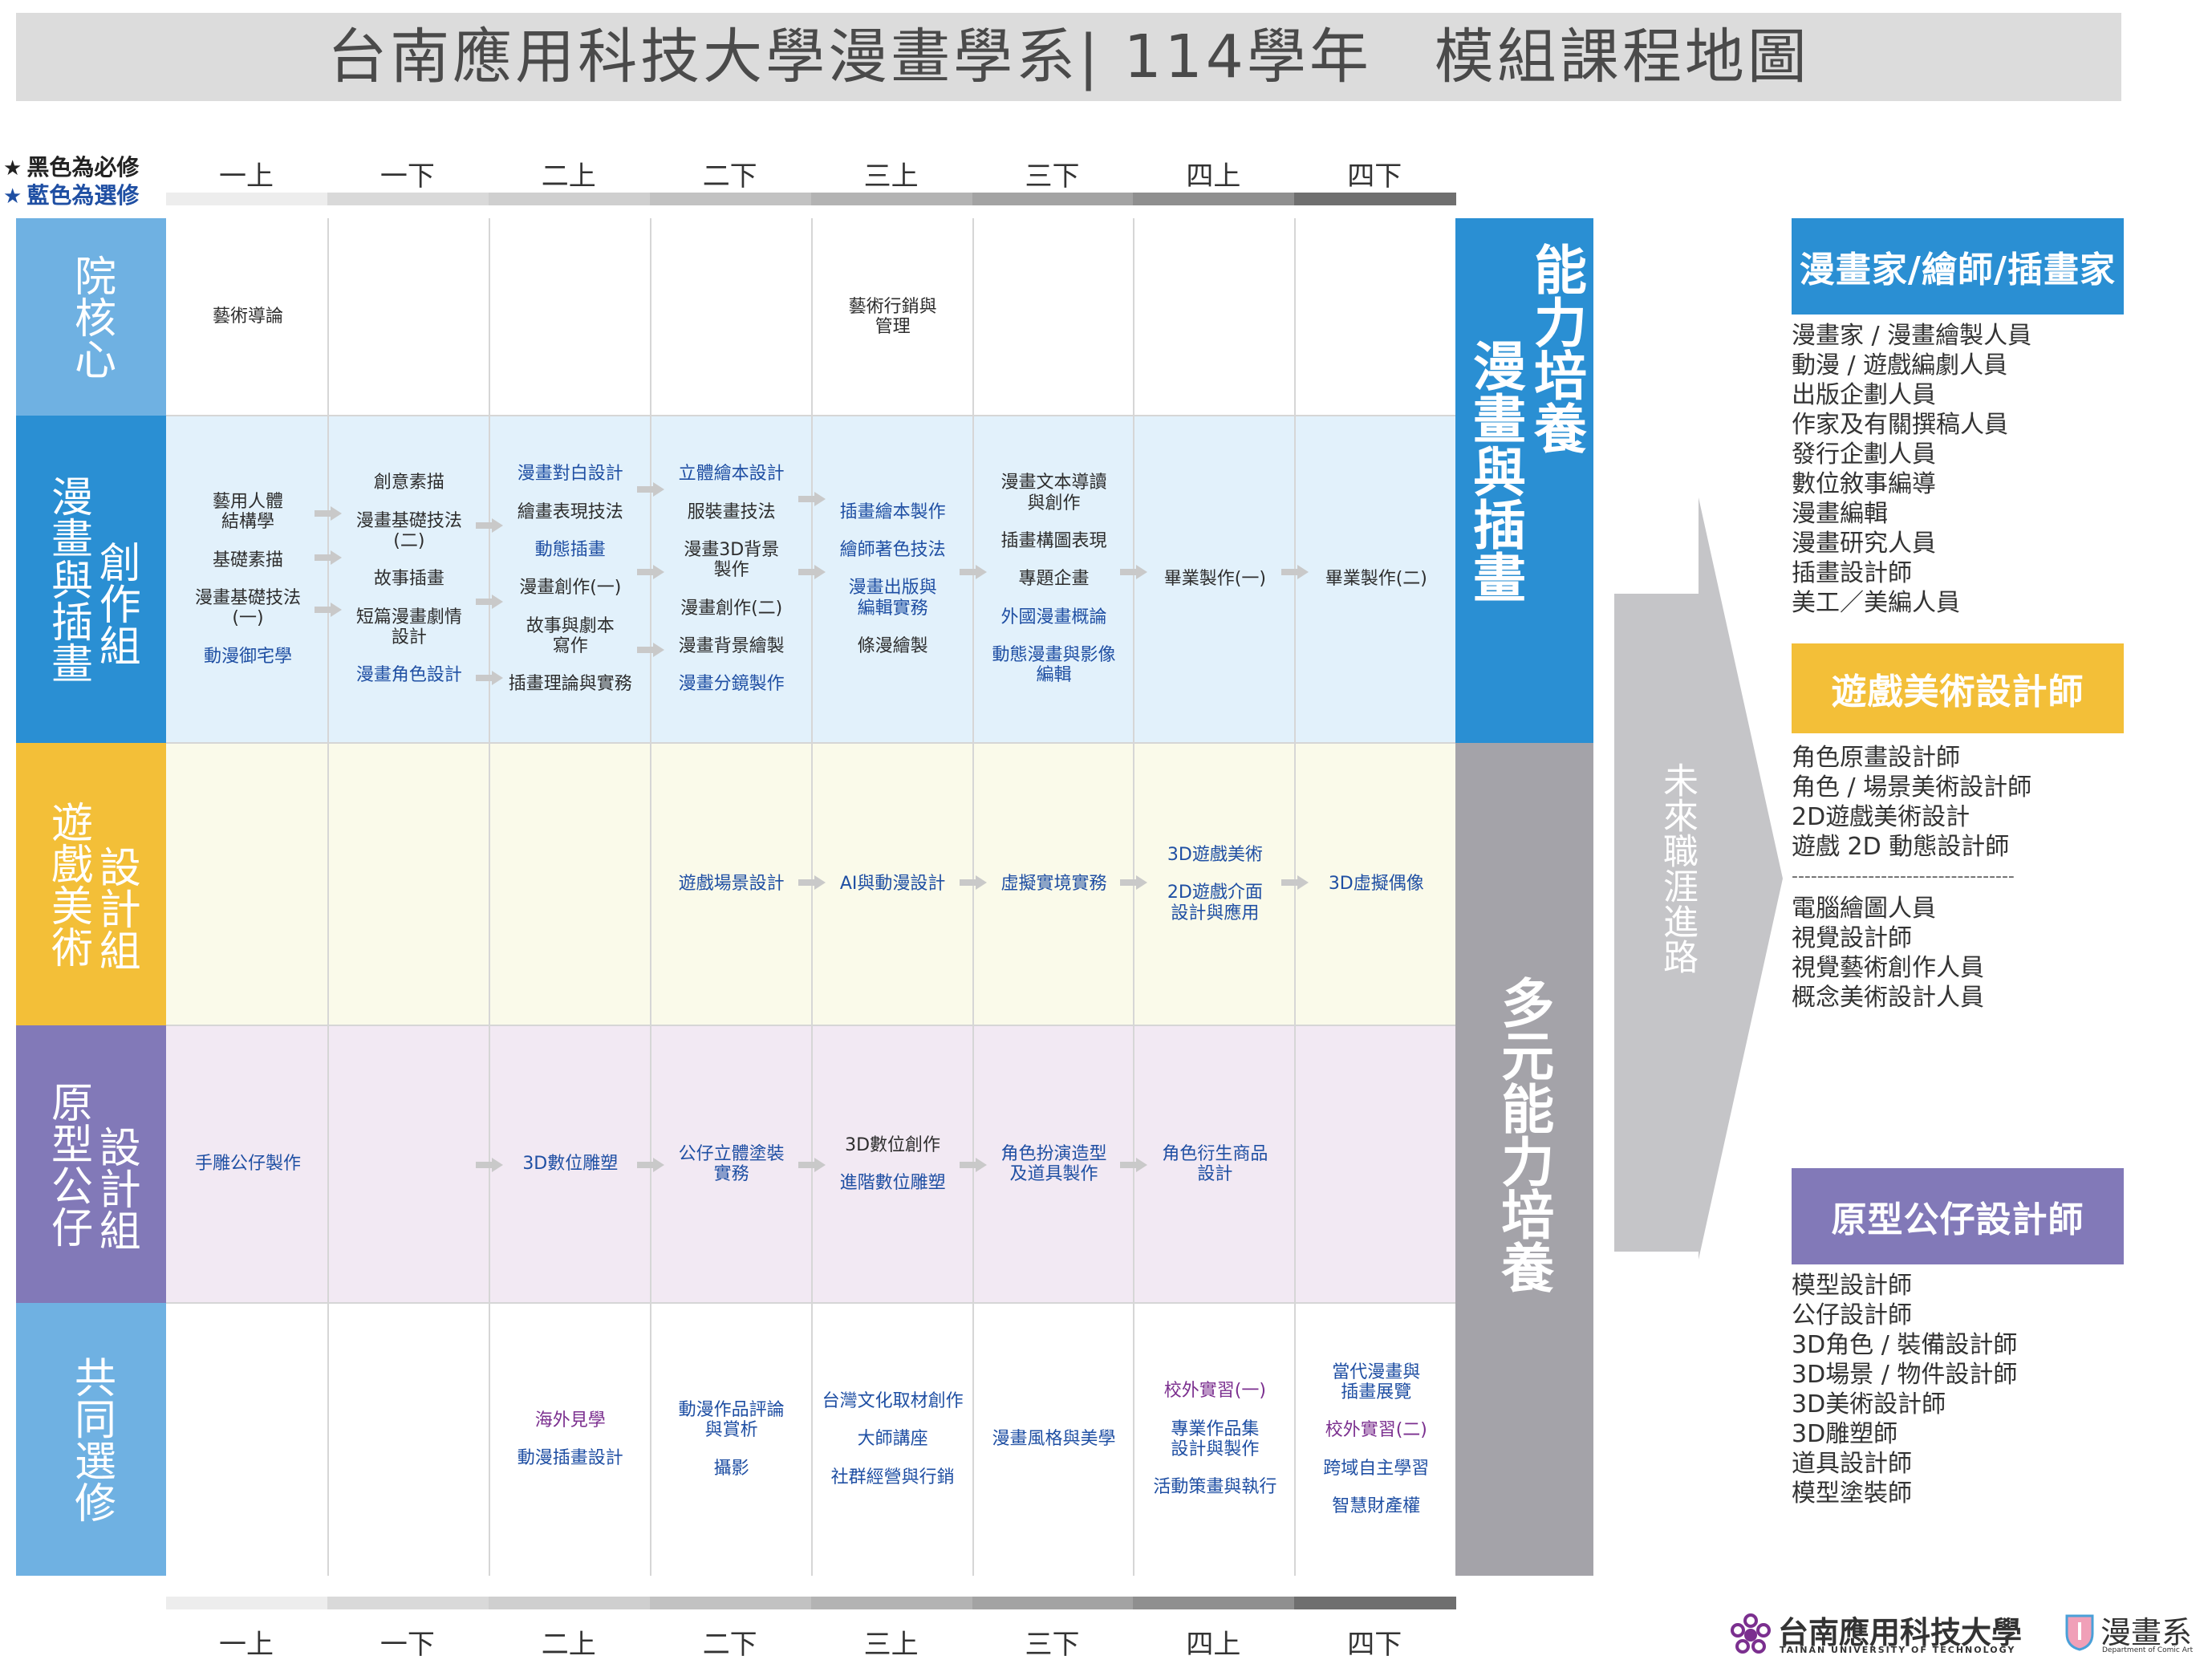  Describe the element at coordinates (247, 608) in the screenshot. I see `course-name: 漫畫基礎技法 (一)` at that location.